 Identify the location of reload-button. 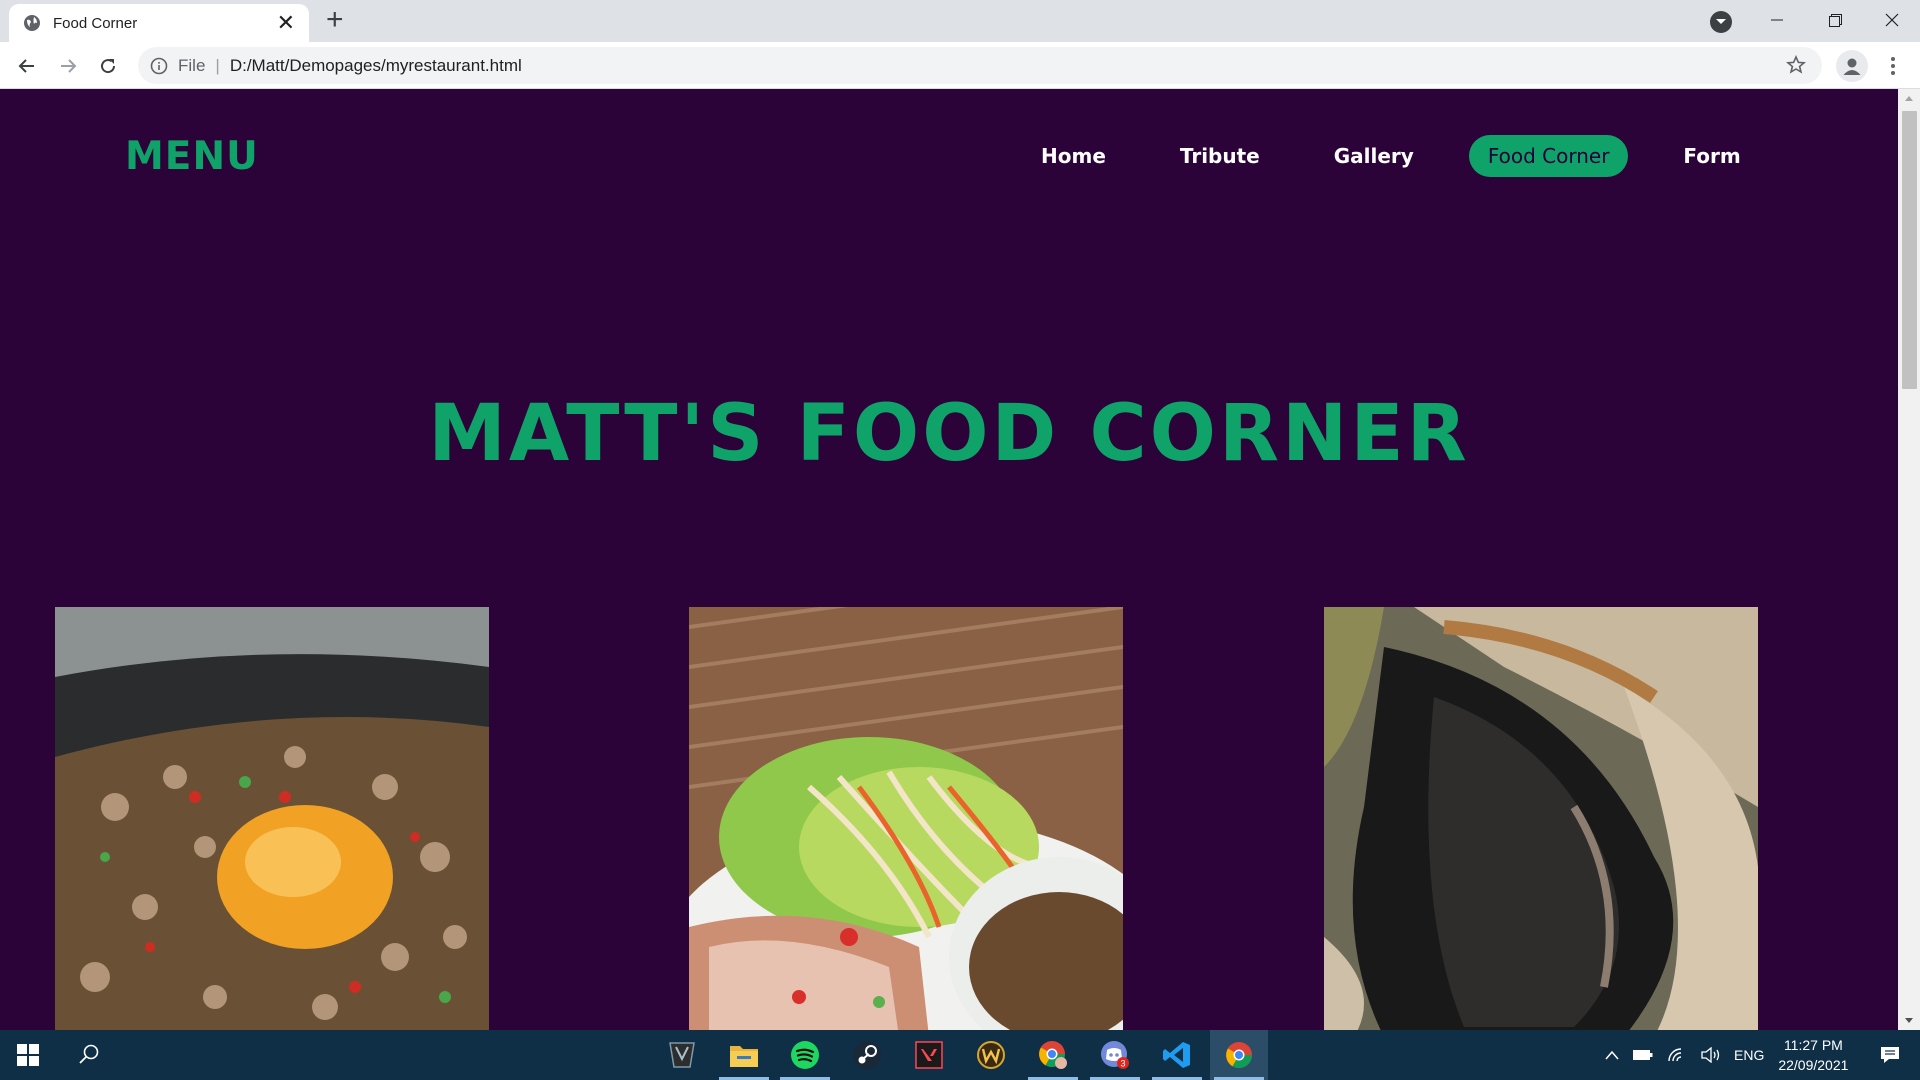
(108, 66).